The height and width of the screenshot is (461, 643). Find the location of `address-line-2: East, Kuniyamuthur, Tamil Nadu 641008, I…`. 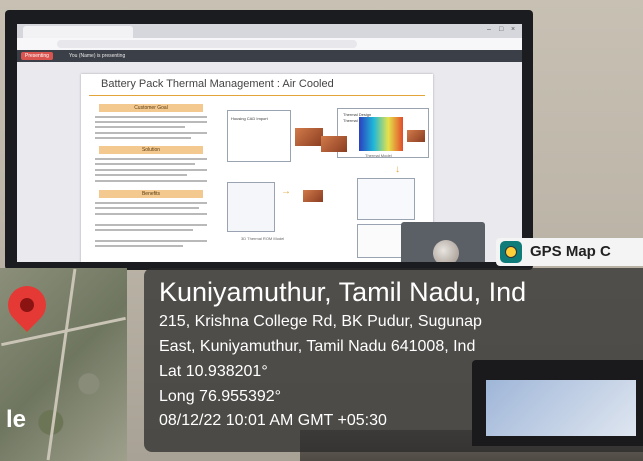

address-line-2: East, Kuniyamuthur, Tamil Nadu 641008, I… is located at coordinates (317, 346).